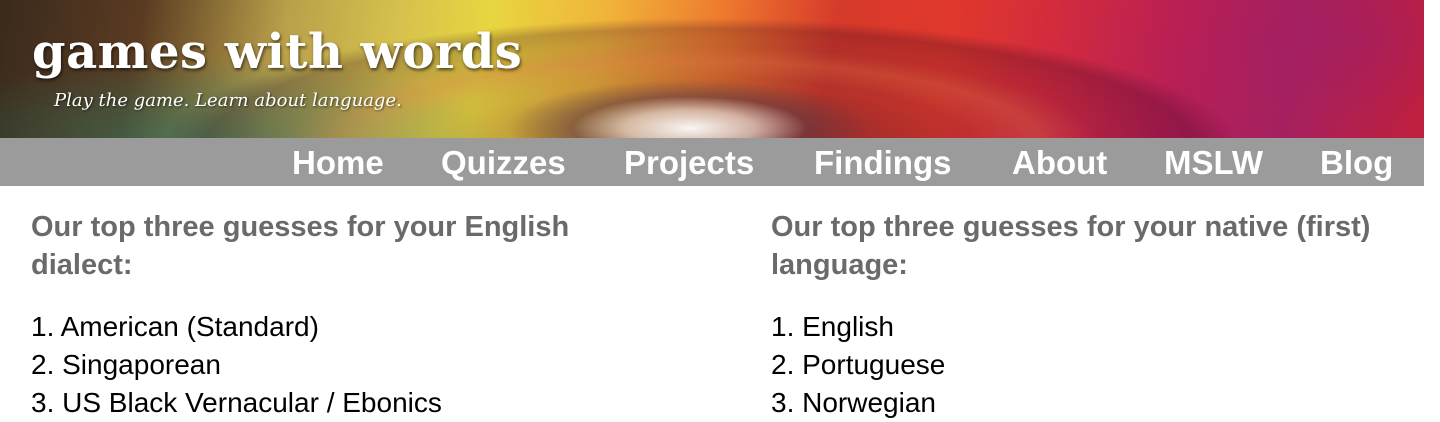 The height and width of the screenshot is (422, 1440). I want to click on nav-projects: Projects, so click(689, 162).